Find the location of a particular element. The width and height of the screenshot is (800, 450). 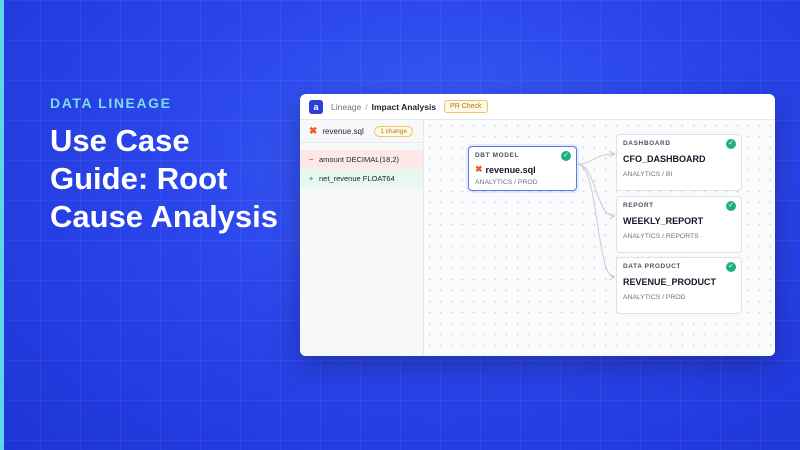

eyebrow-label: DATA LINEAGE is located at coordinates (111, 103).